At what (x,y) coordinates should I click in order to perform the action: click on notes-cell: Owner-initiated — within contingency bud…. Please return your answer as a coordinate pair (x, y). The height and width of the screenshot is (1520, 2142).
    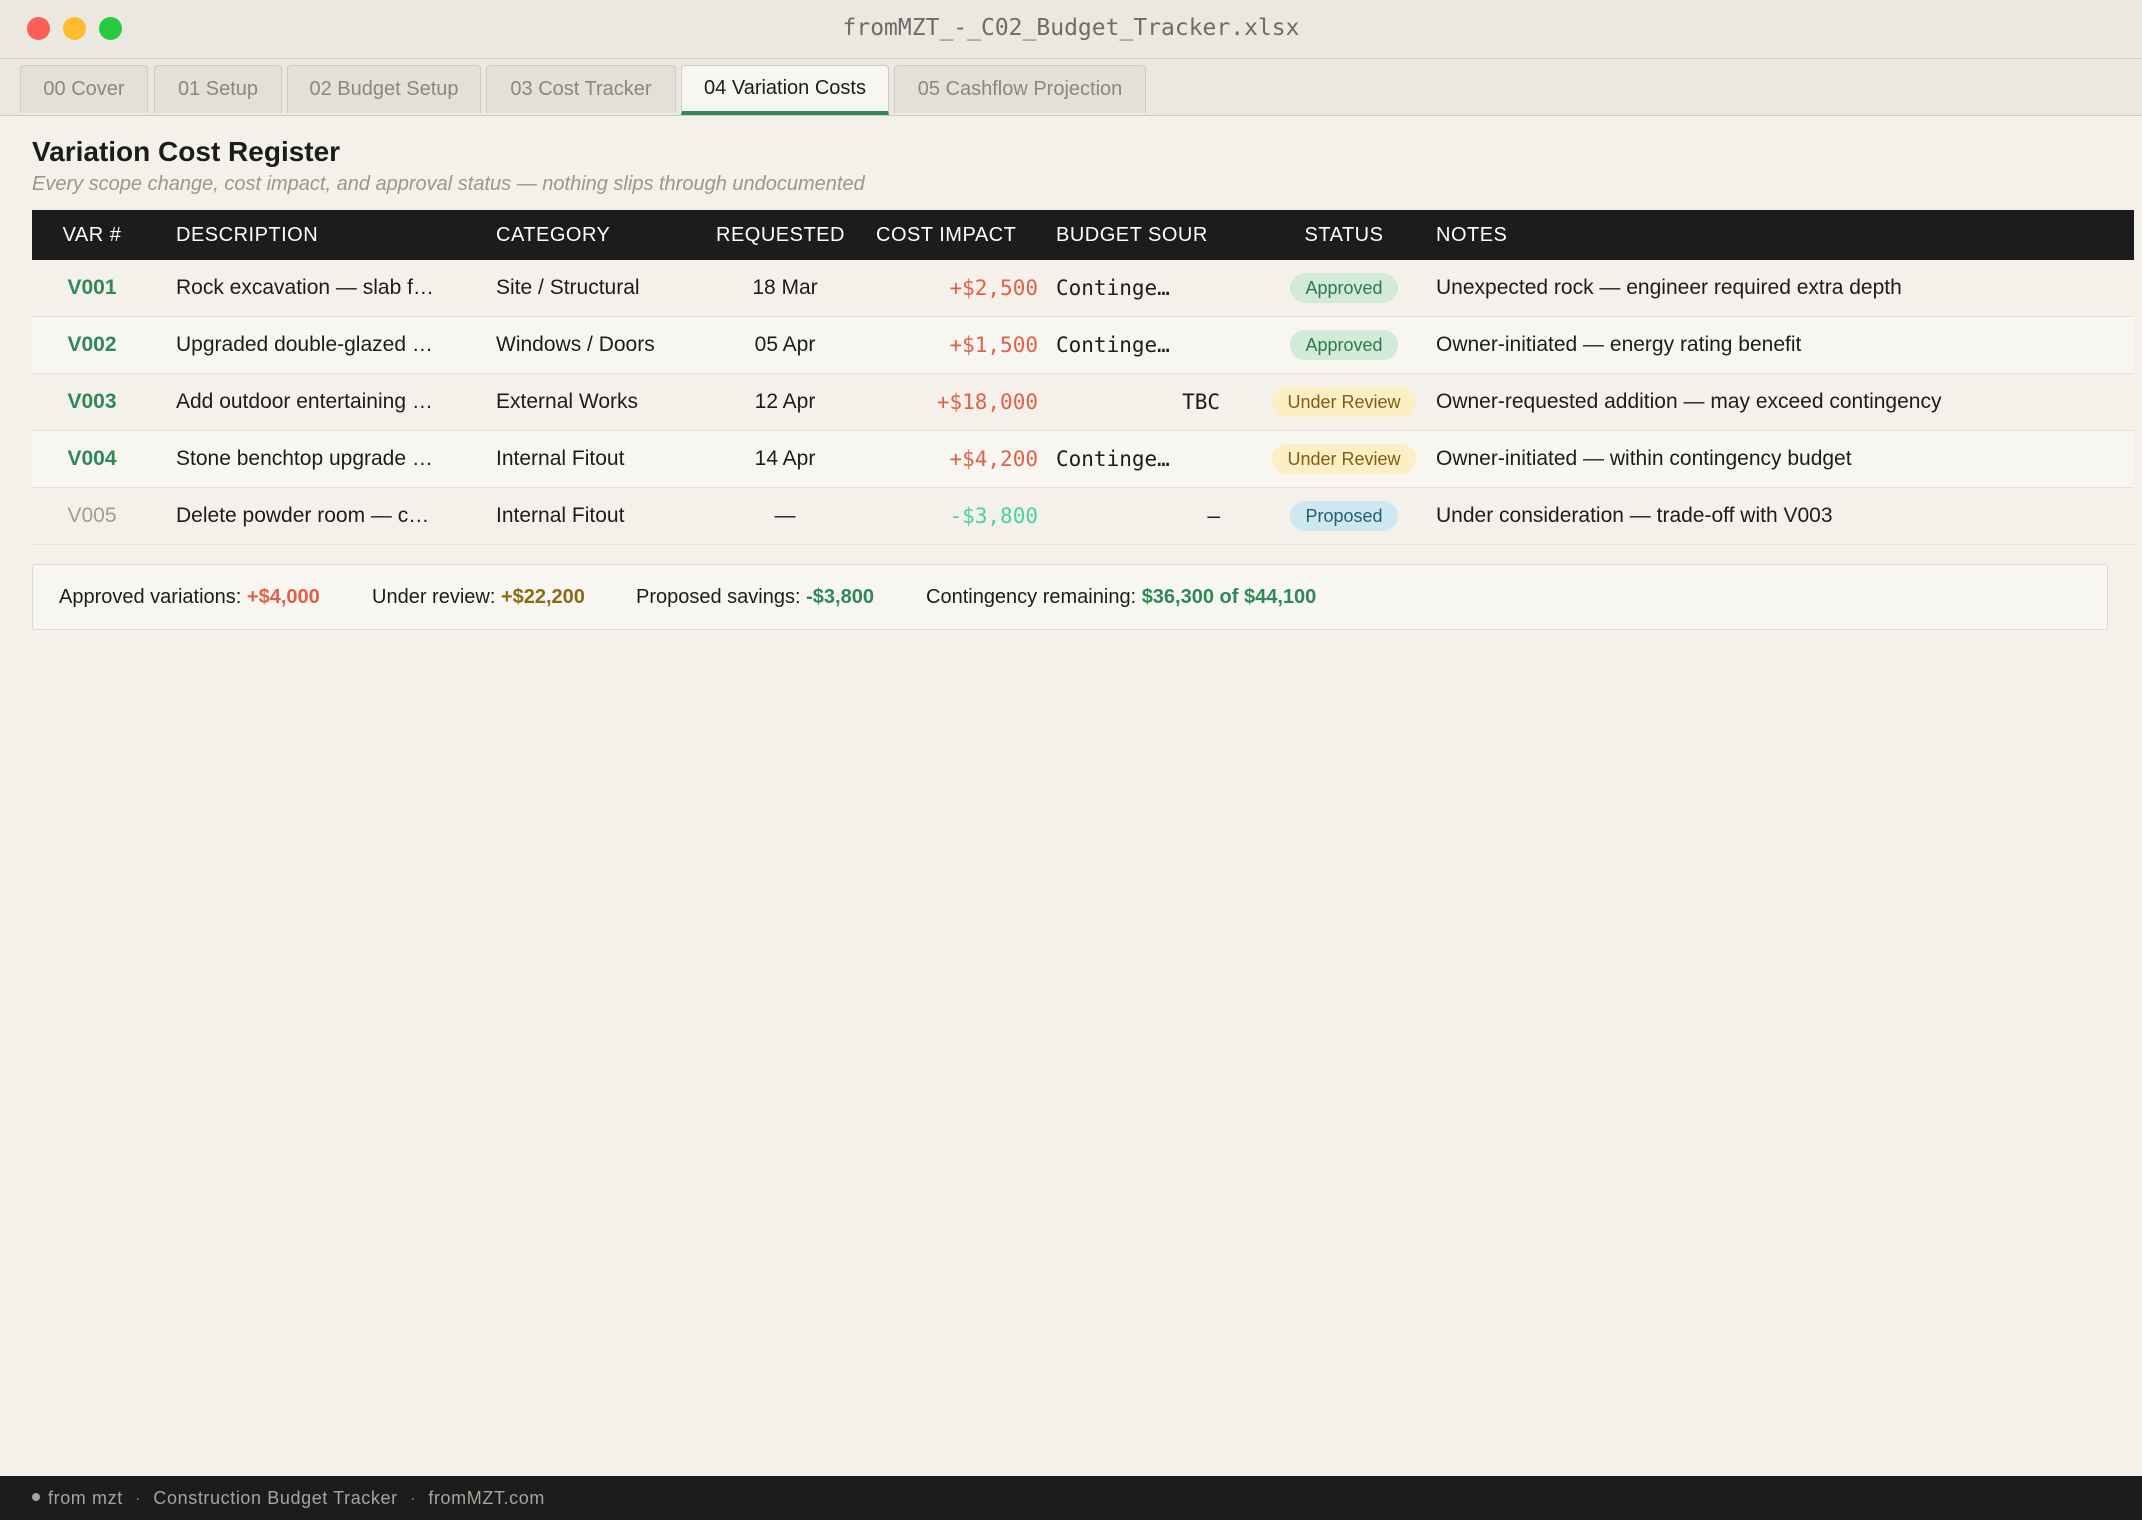
    Looking at the image, I should click on (1781, 459).